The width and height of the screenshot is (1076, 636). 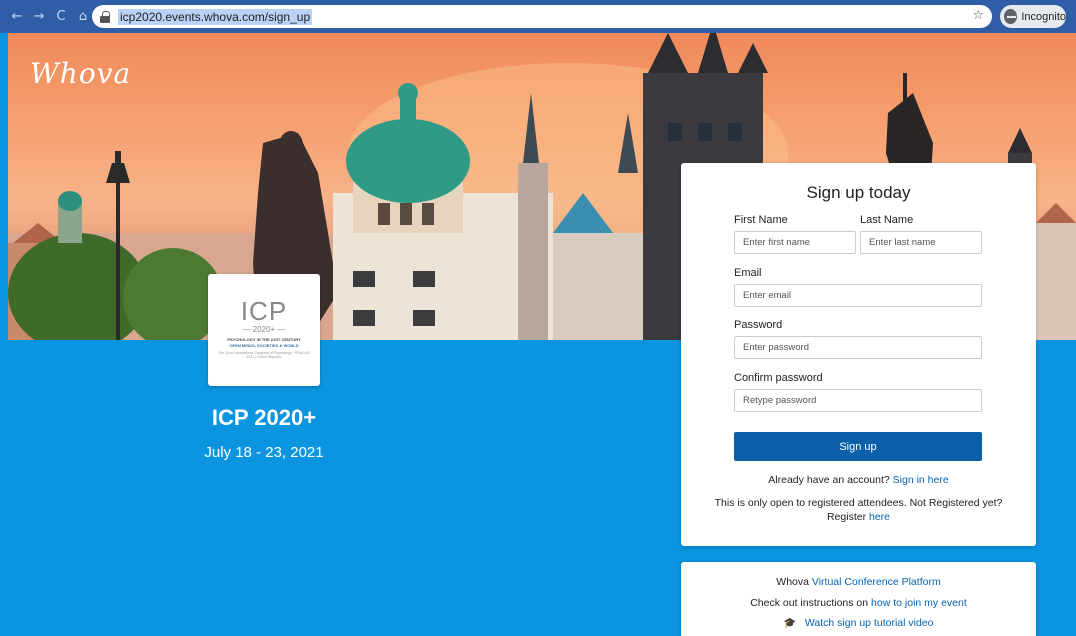 I want to click on platform-prefix: Whova, so click(x=792, y=582).